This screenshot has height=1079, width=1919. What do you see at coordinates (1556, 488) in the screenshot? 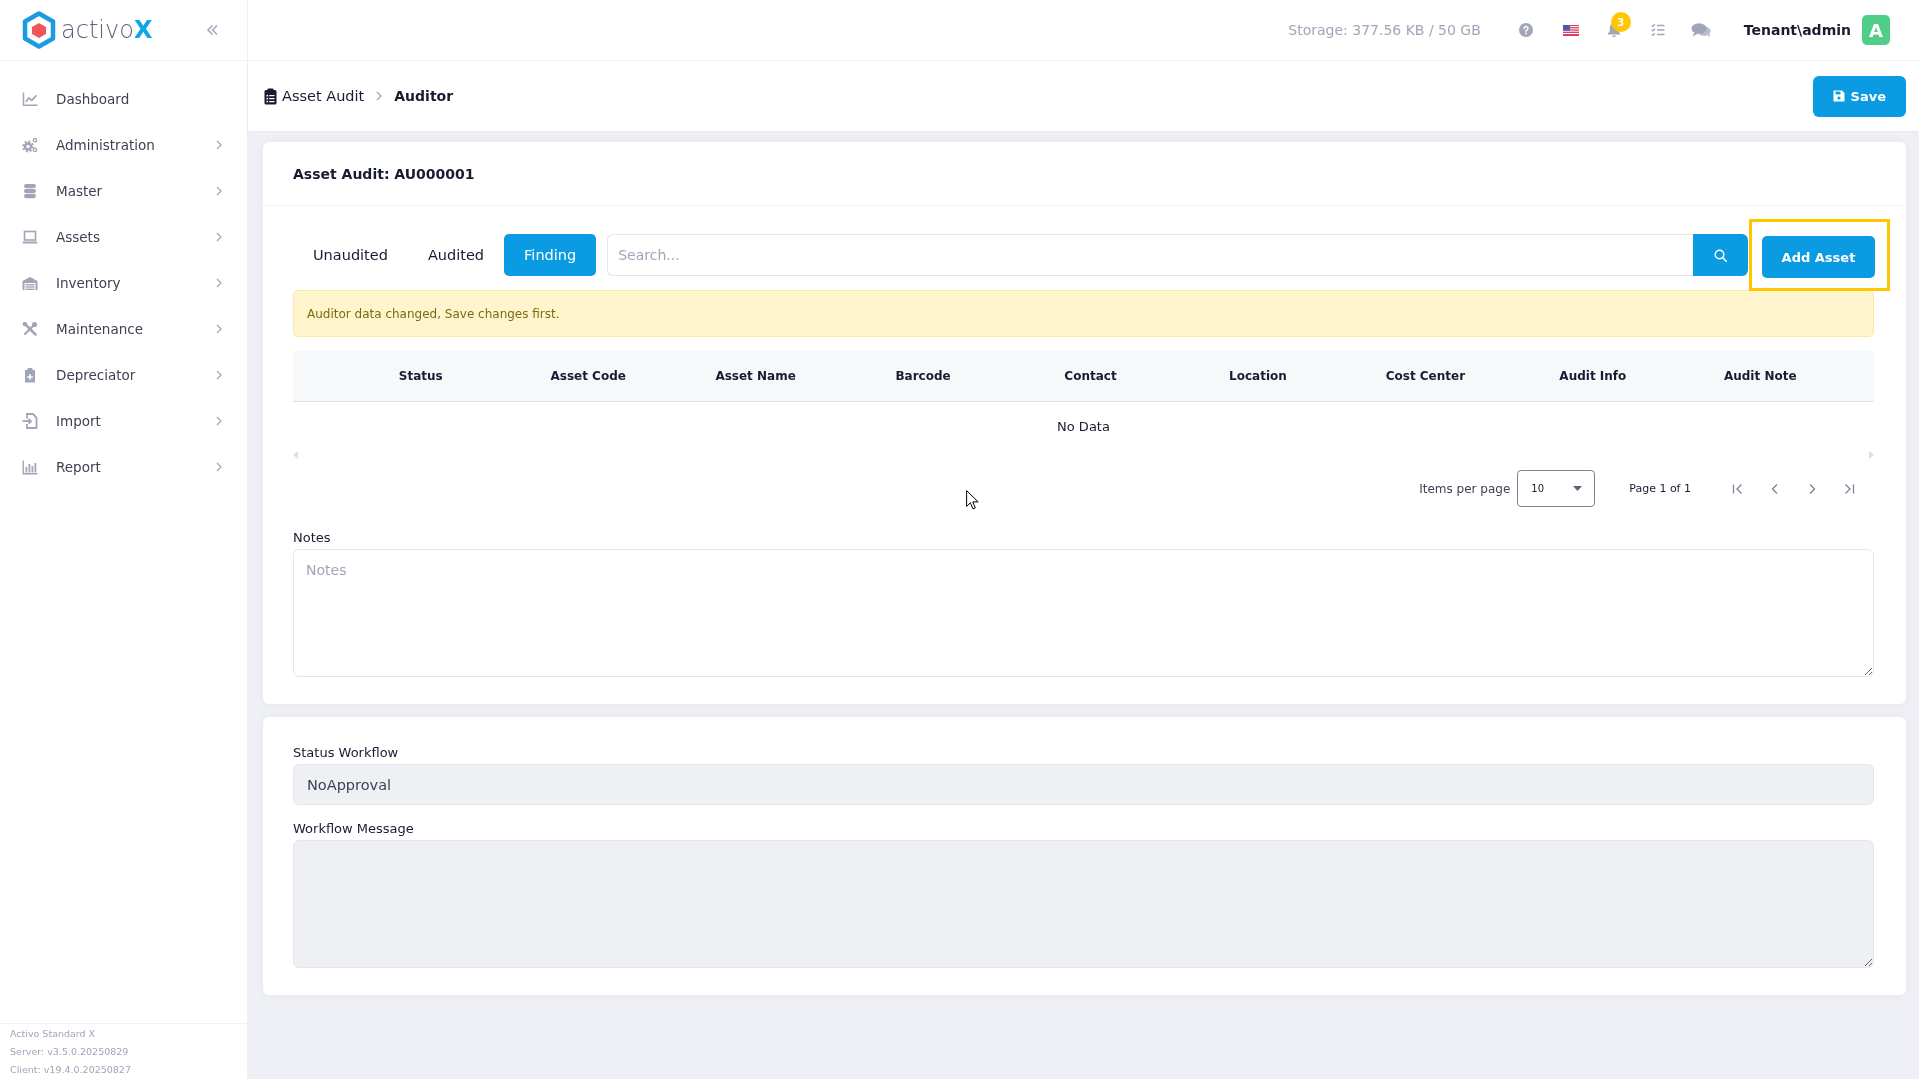
I see `page-size-select: 10` at bounding box center [1556, 488].